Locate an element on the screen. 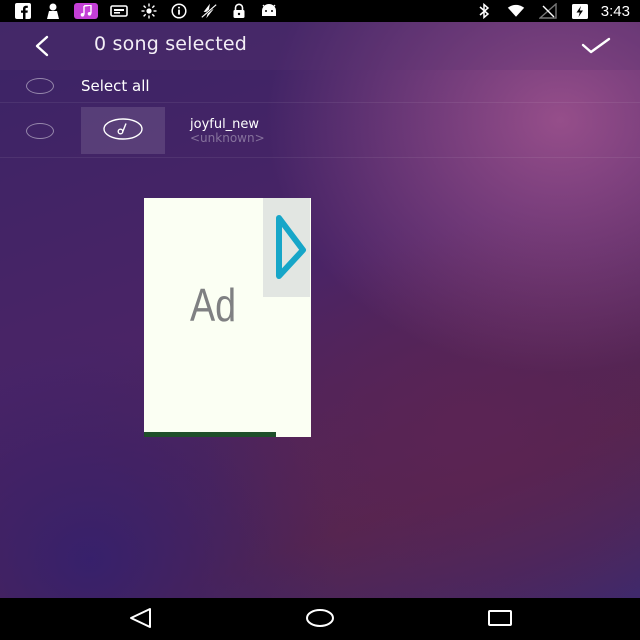 The image size is (640, 640). status-bar: 3:43 is located at coordinates (320, 11).